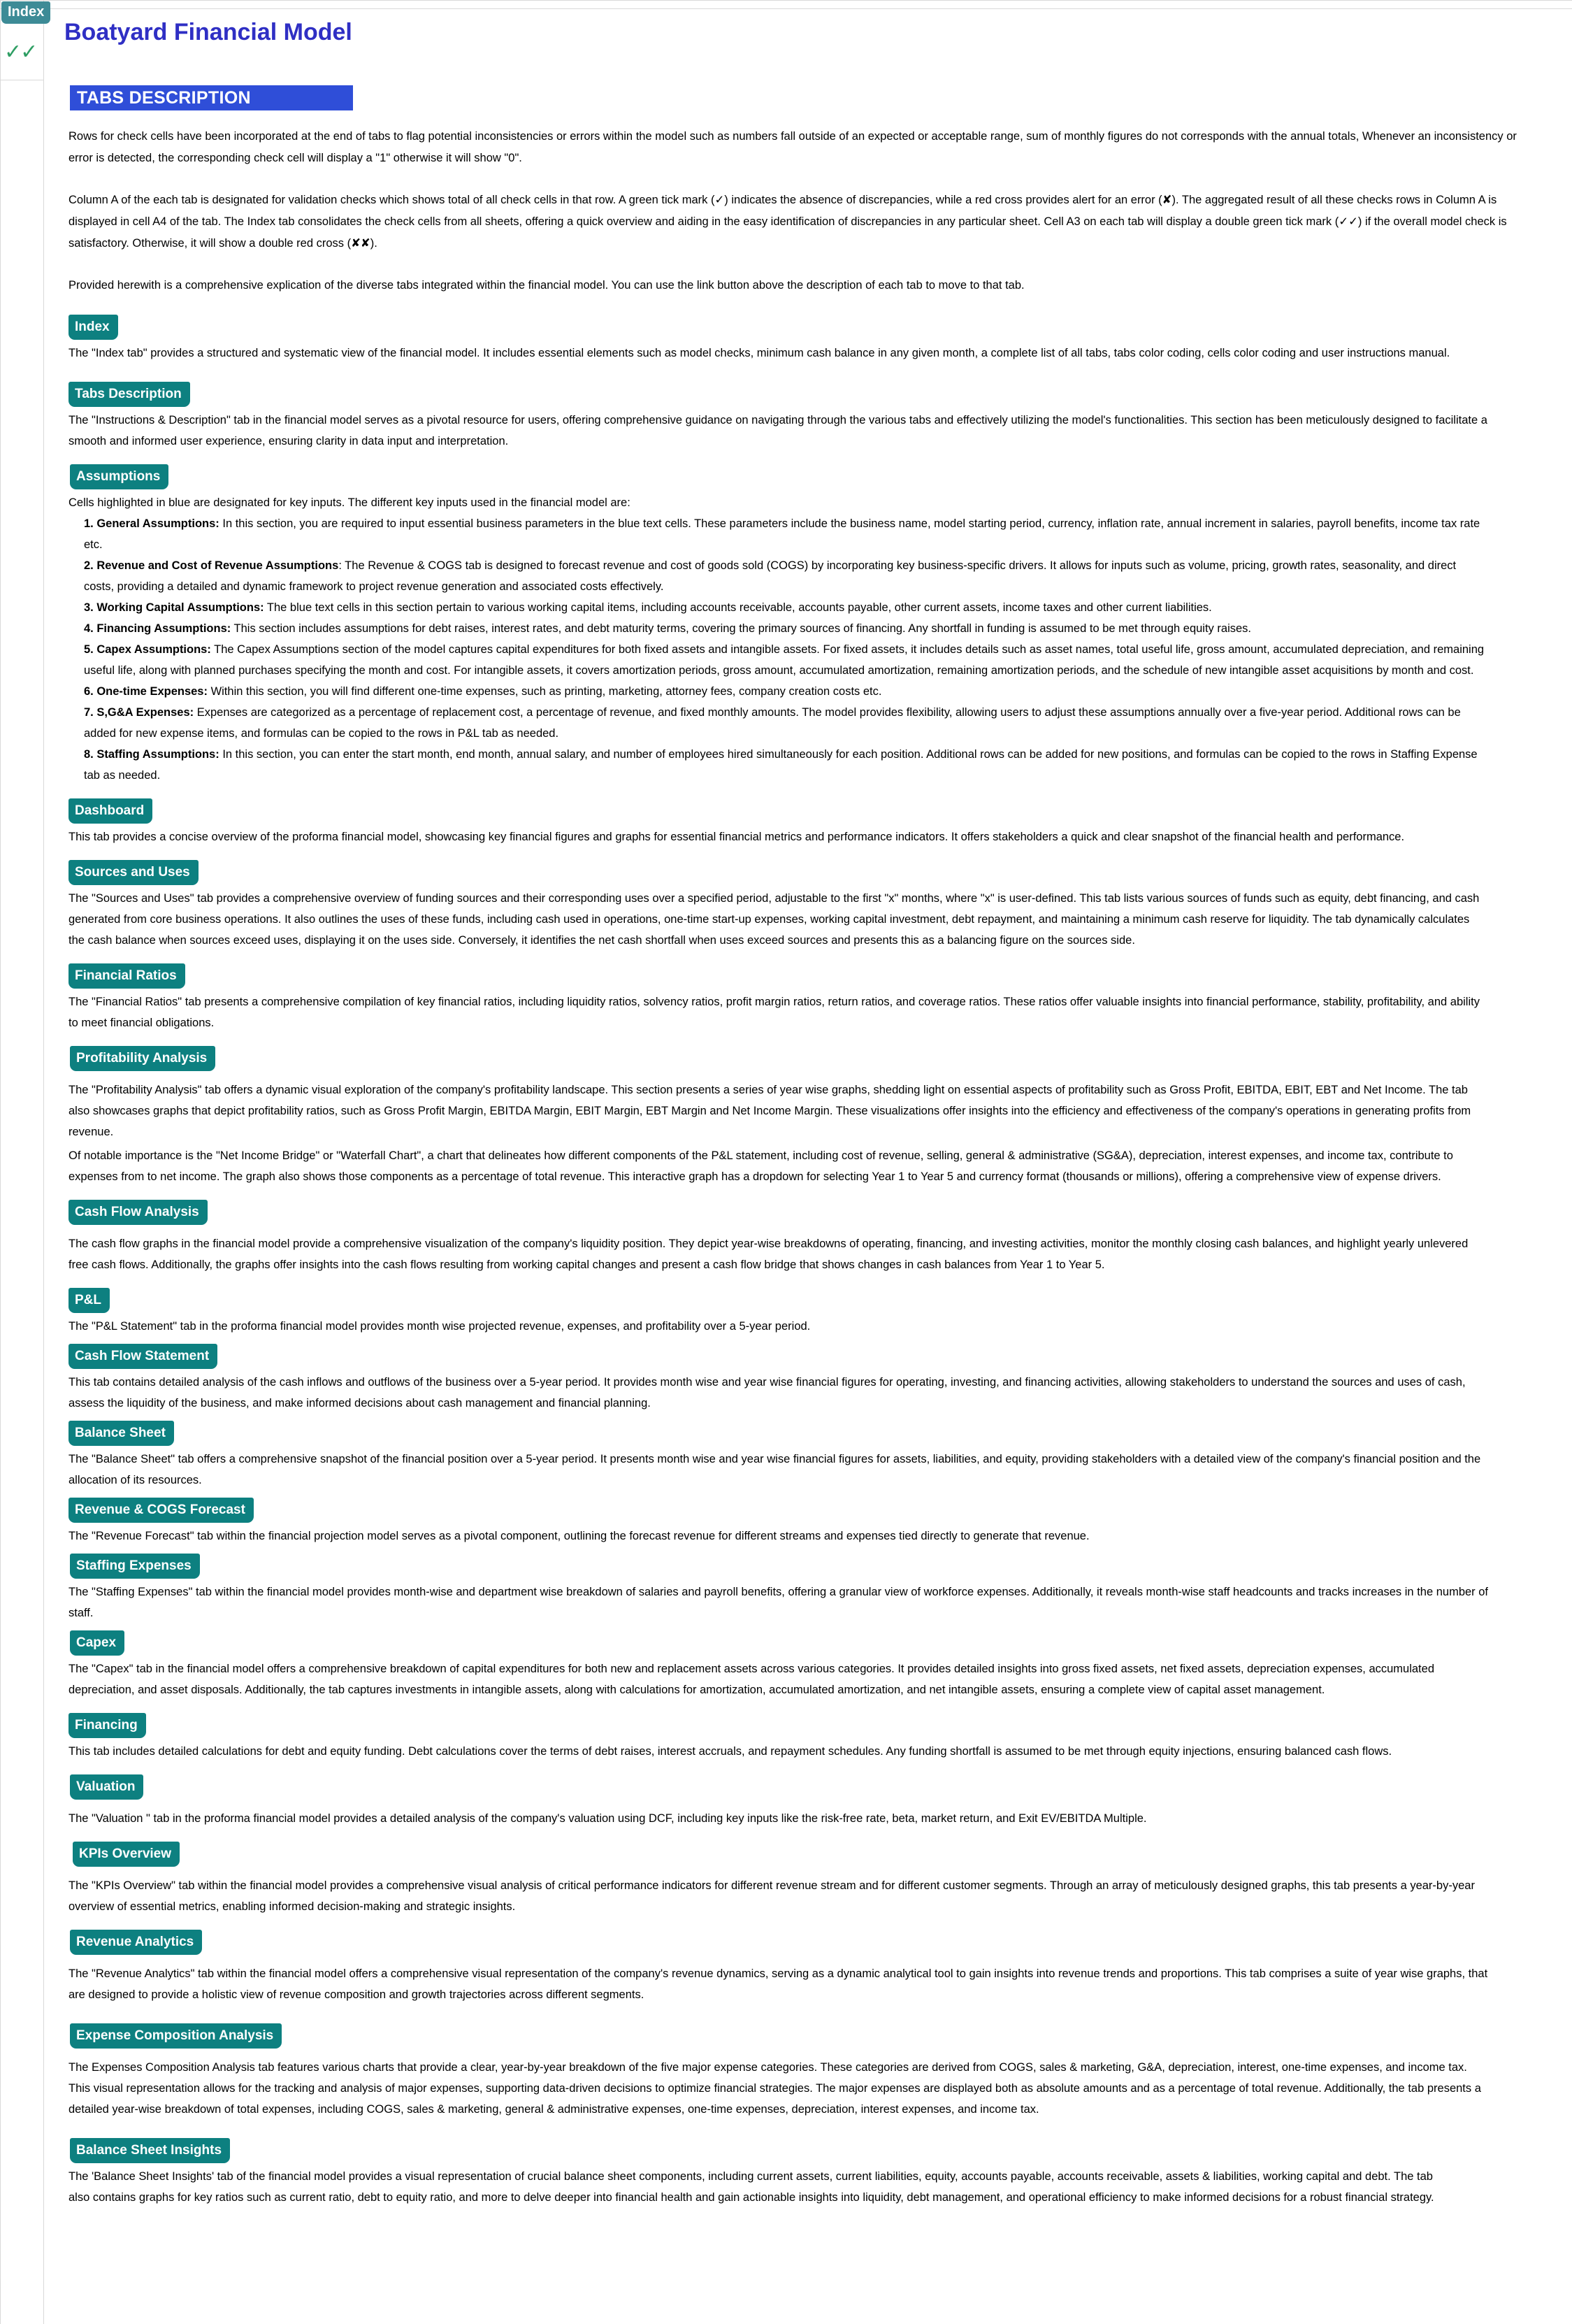  I want to click on section-profitability-analysis: Profitability Analysis, so click(786, 1058).